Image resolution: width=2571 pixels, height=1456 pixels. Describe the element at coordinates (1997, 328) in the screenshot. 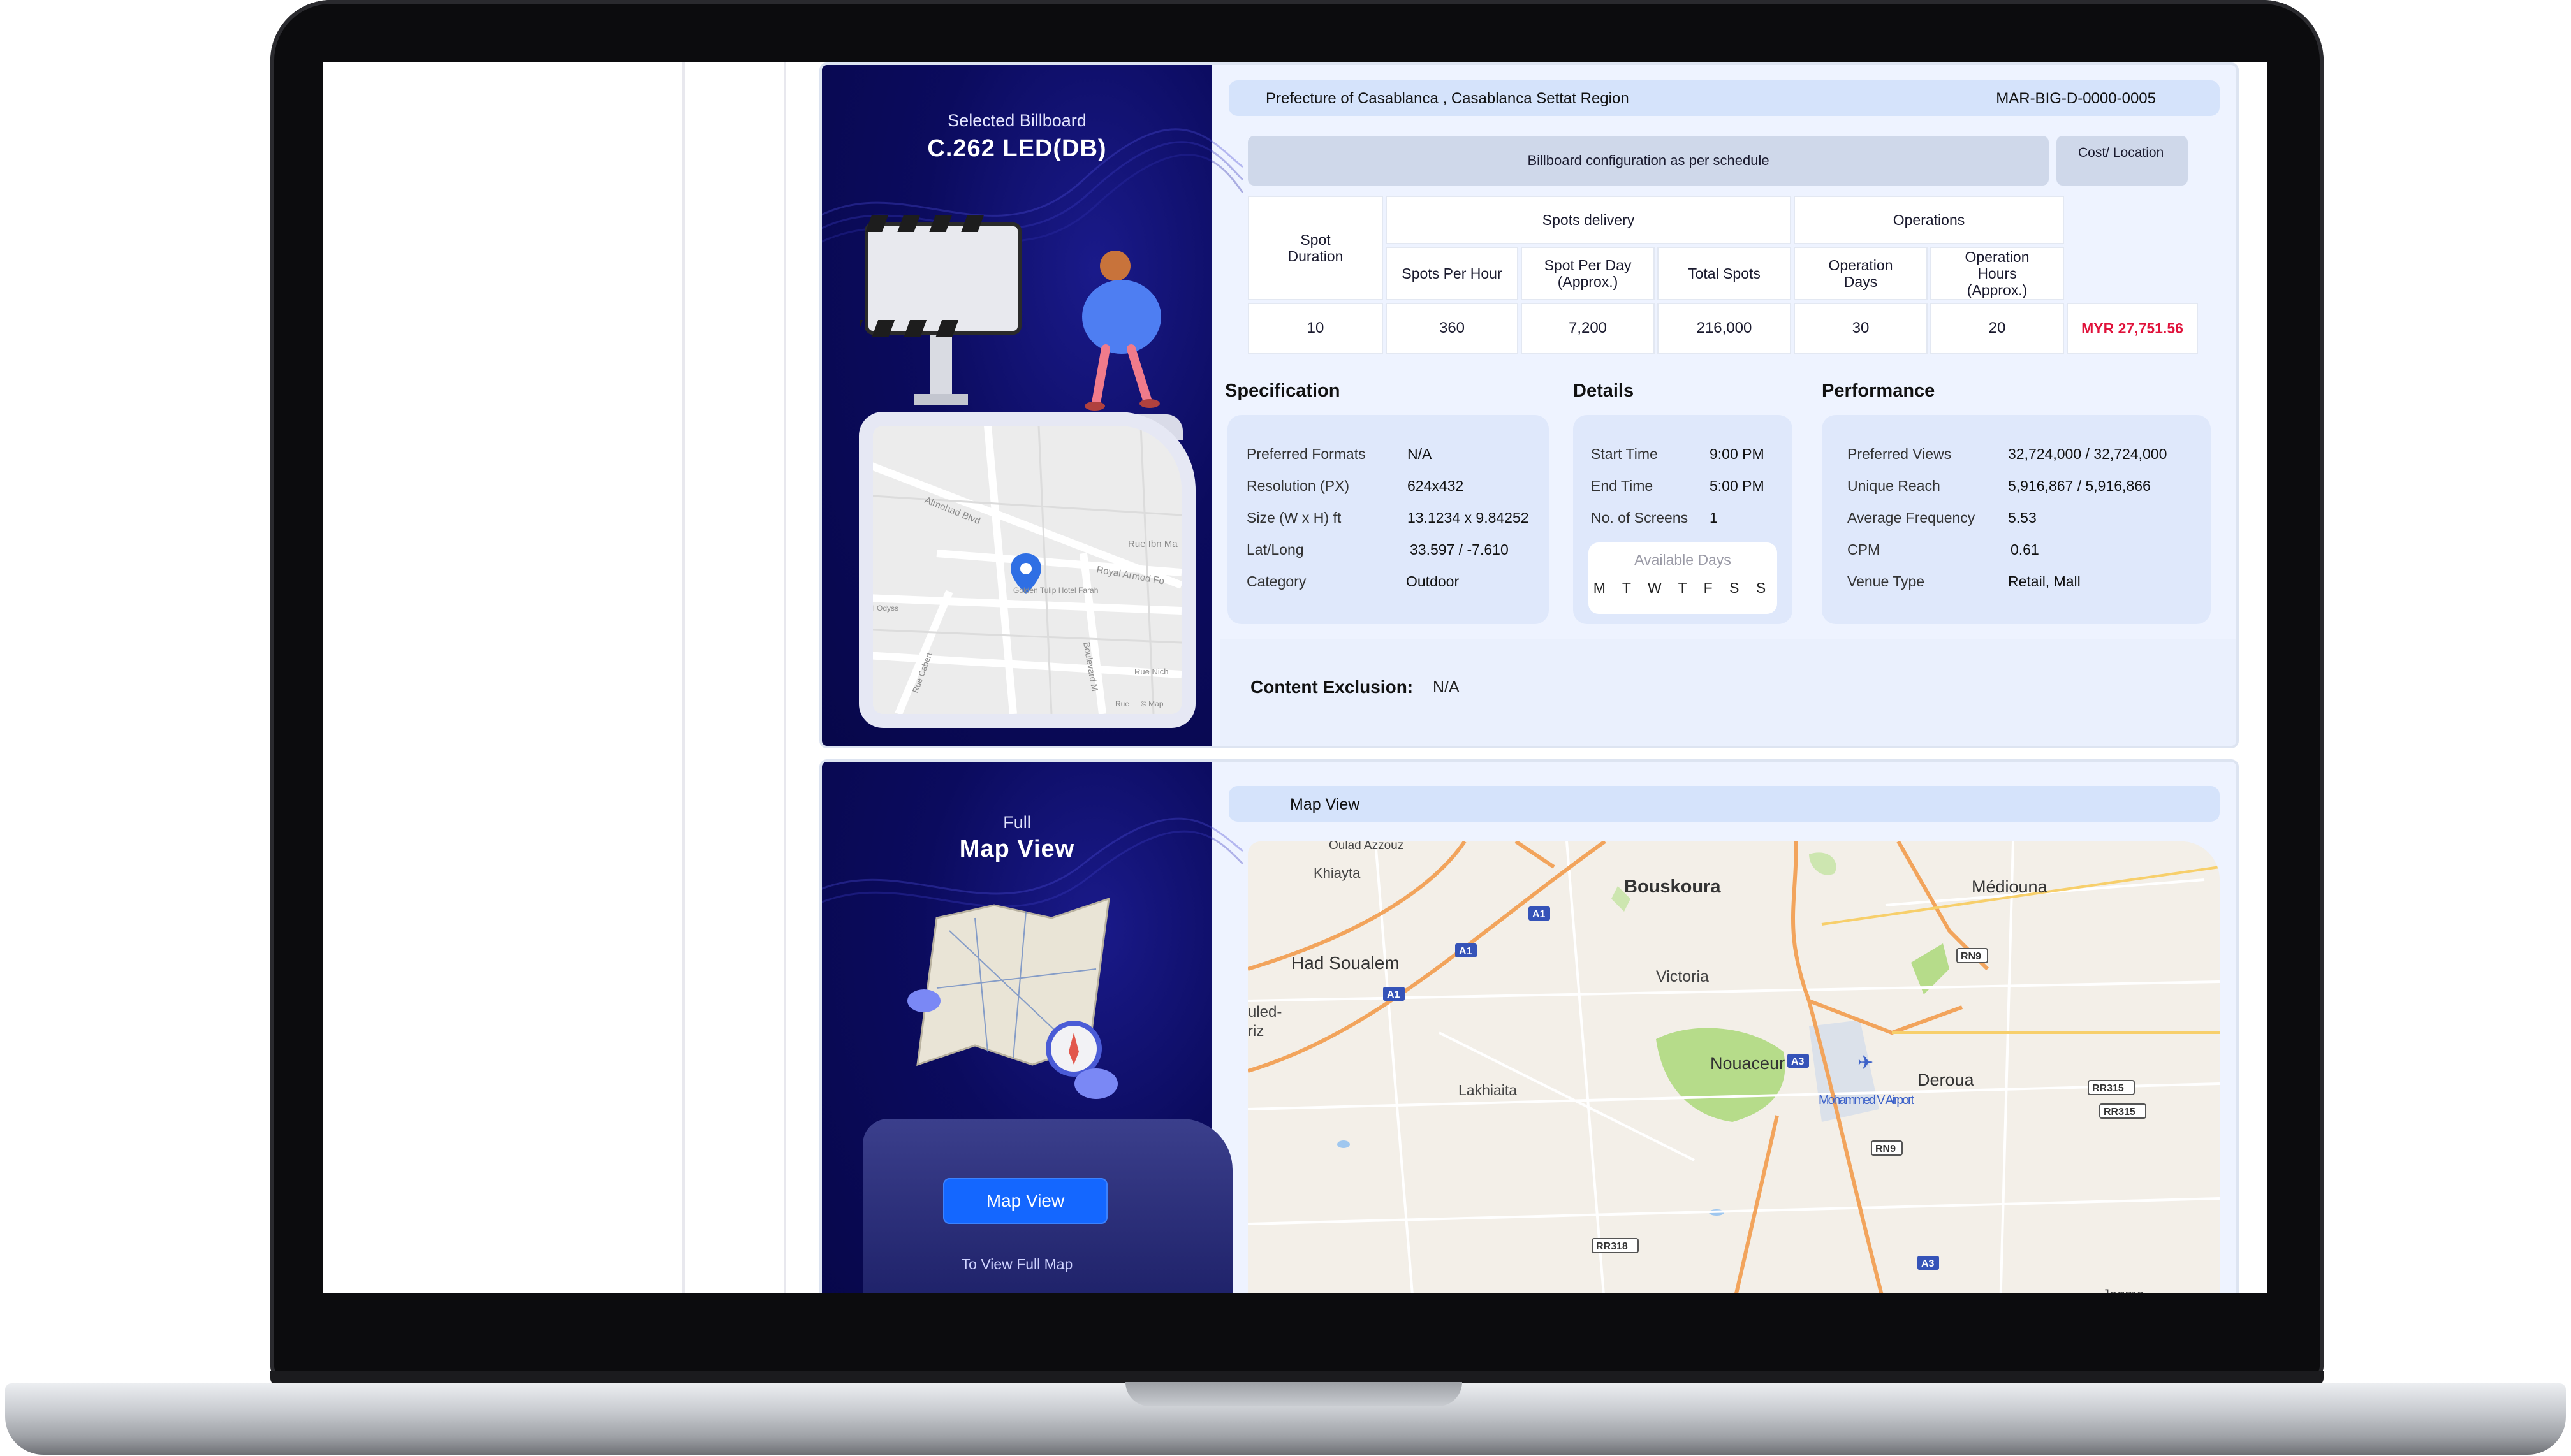

I see `cell-operation-hours: 20` at that location.